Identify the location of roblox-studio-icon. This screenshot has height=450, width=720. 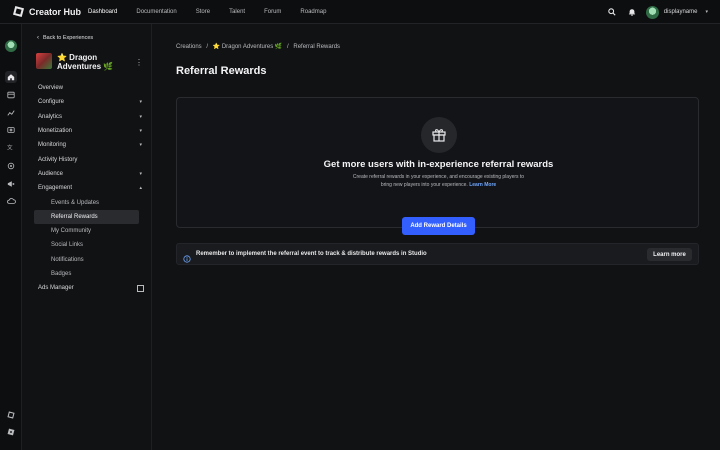
(11, 415).